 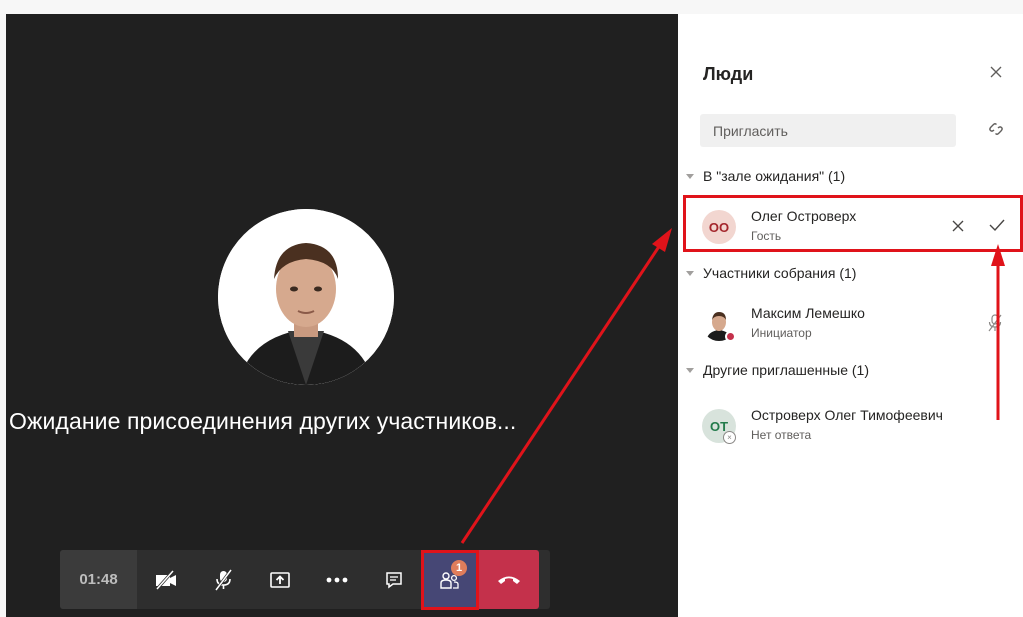 I want to click on no-response-status-icon: ×, so click(x=729, y=437).